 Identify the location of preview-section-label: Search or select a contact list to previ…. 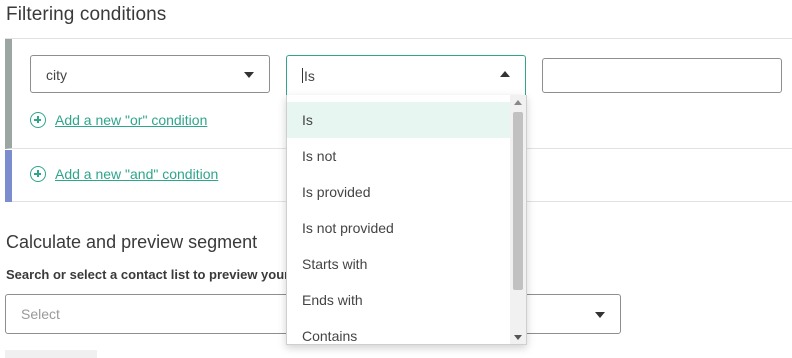
(148, 274).